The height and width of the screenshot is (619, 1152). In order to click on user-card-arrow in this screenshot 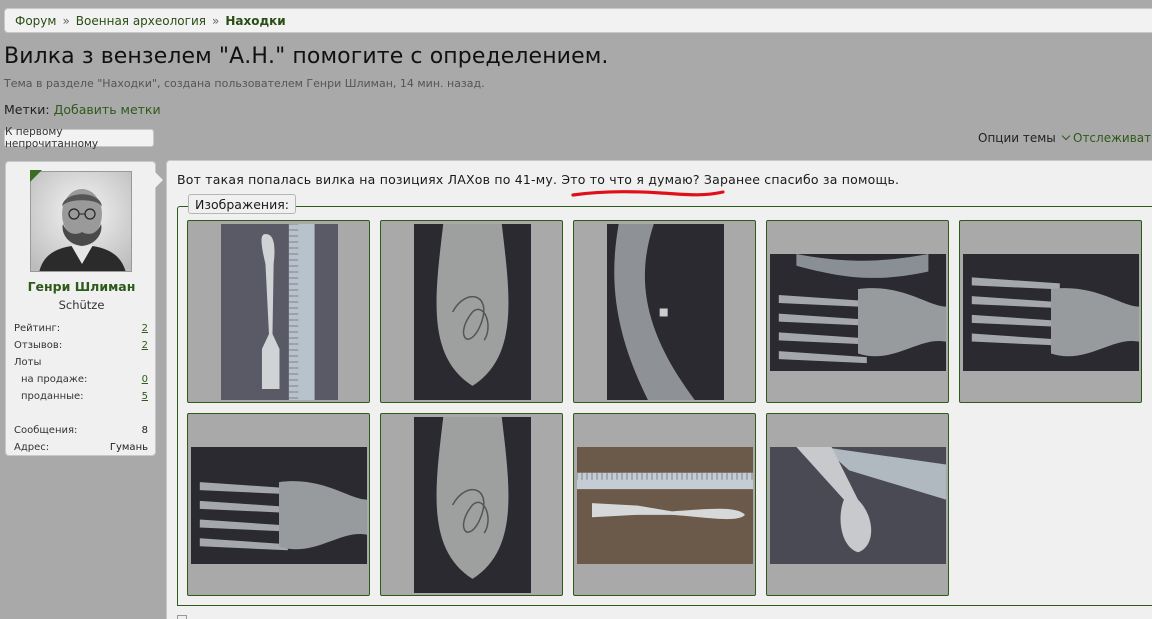, I will do `click(159, 180)`.